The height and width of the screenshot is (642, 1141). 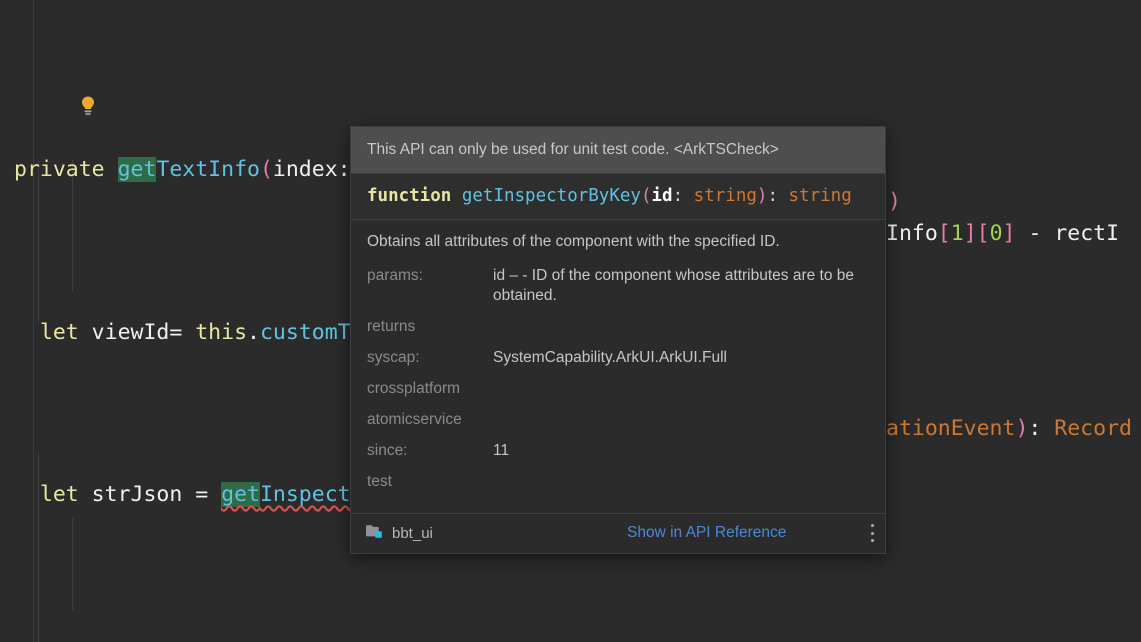 What do you see at coordinates (725, 196) in the screenshot?
I see `signature-param-type: string` at bounding box center [725, 196].